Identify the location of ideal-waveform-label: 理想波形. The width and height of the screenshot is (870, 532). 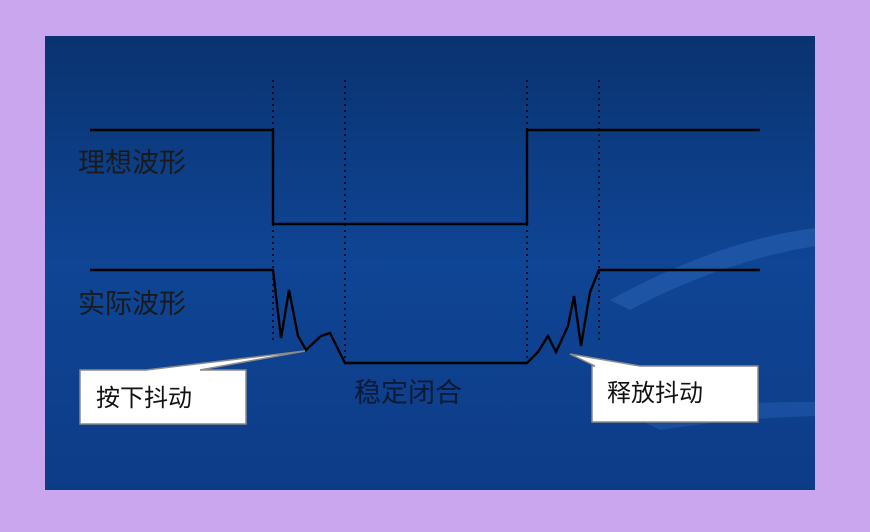
(132, 163).